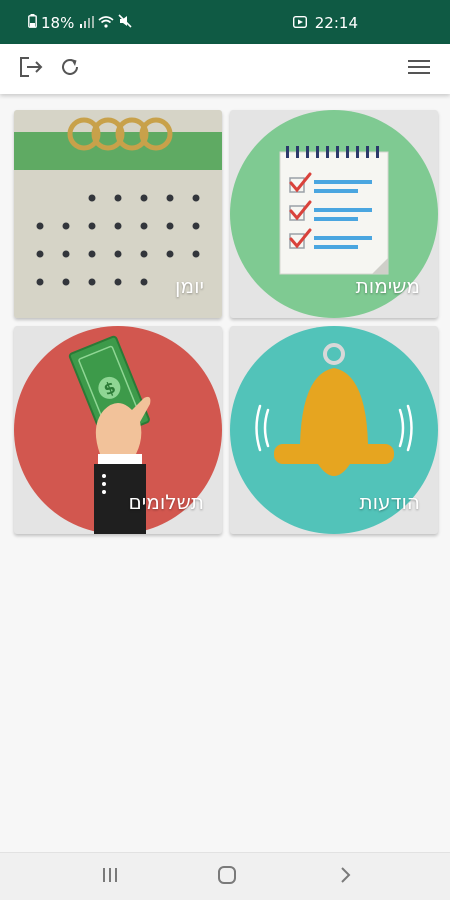  What do you see at coordinates (225, 69) in the screenshot?
I see `app-bar` at bounding box center [225, 69].